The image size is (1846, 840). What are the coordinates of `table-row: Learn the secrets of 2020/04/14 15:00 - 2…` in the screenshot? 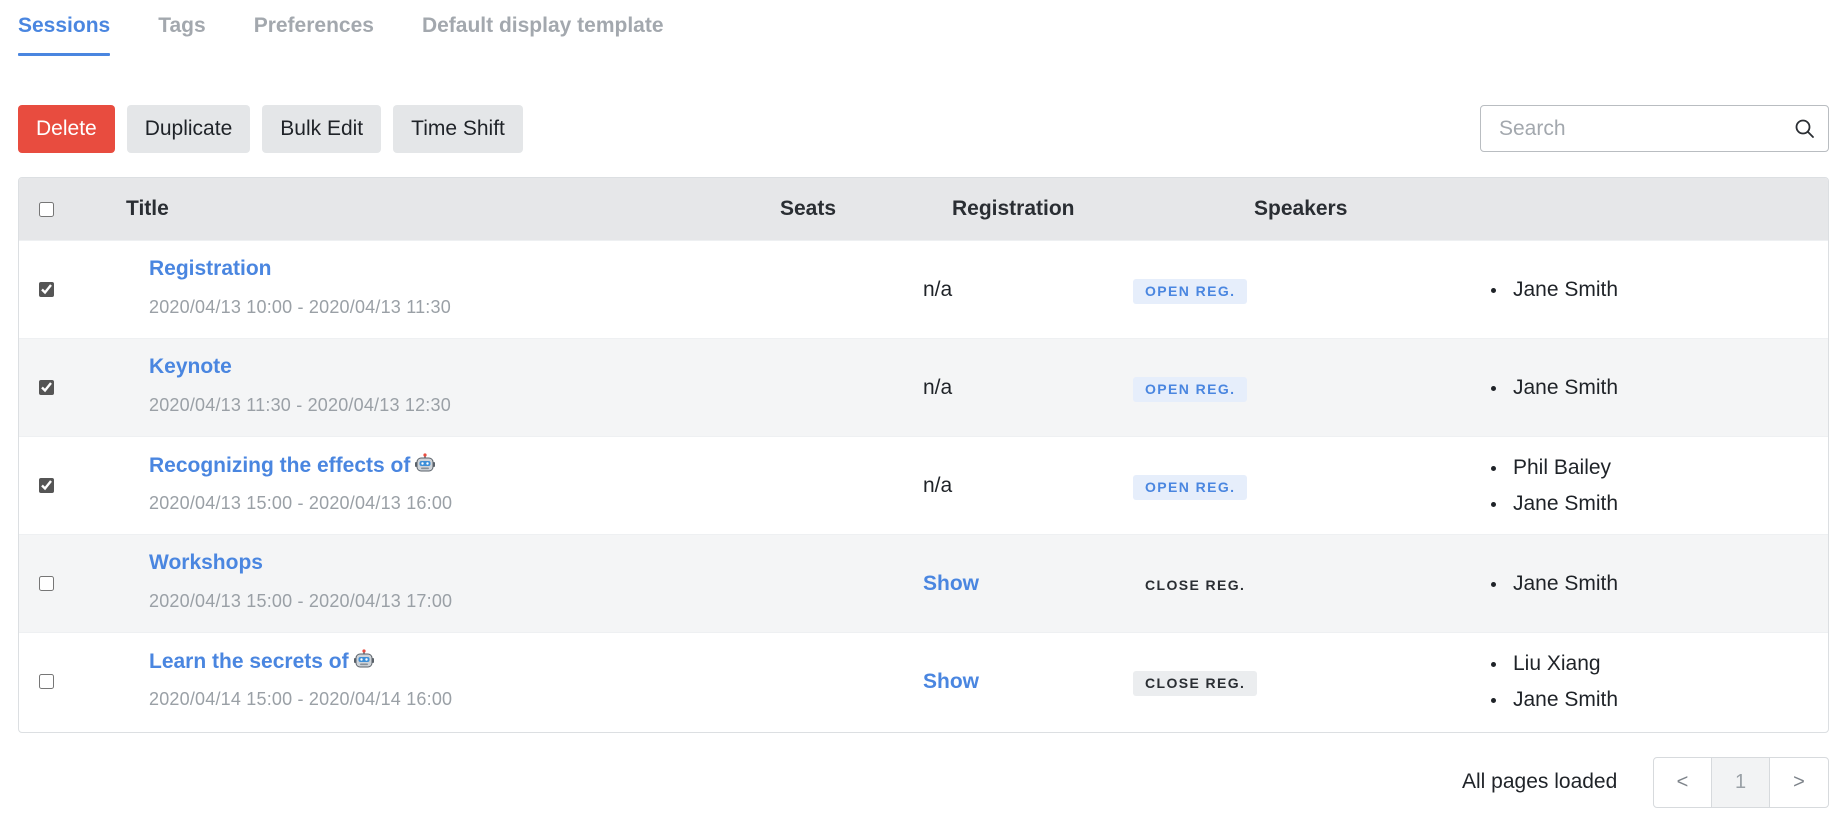 It's located at (923, 681).